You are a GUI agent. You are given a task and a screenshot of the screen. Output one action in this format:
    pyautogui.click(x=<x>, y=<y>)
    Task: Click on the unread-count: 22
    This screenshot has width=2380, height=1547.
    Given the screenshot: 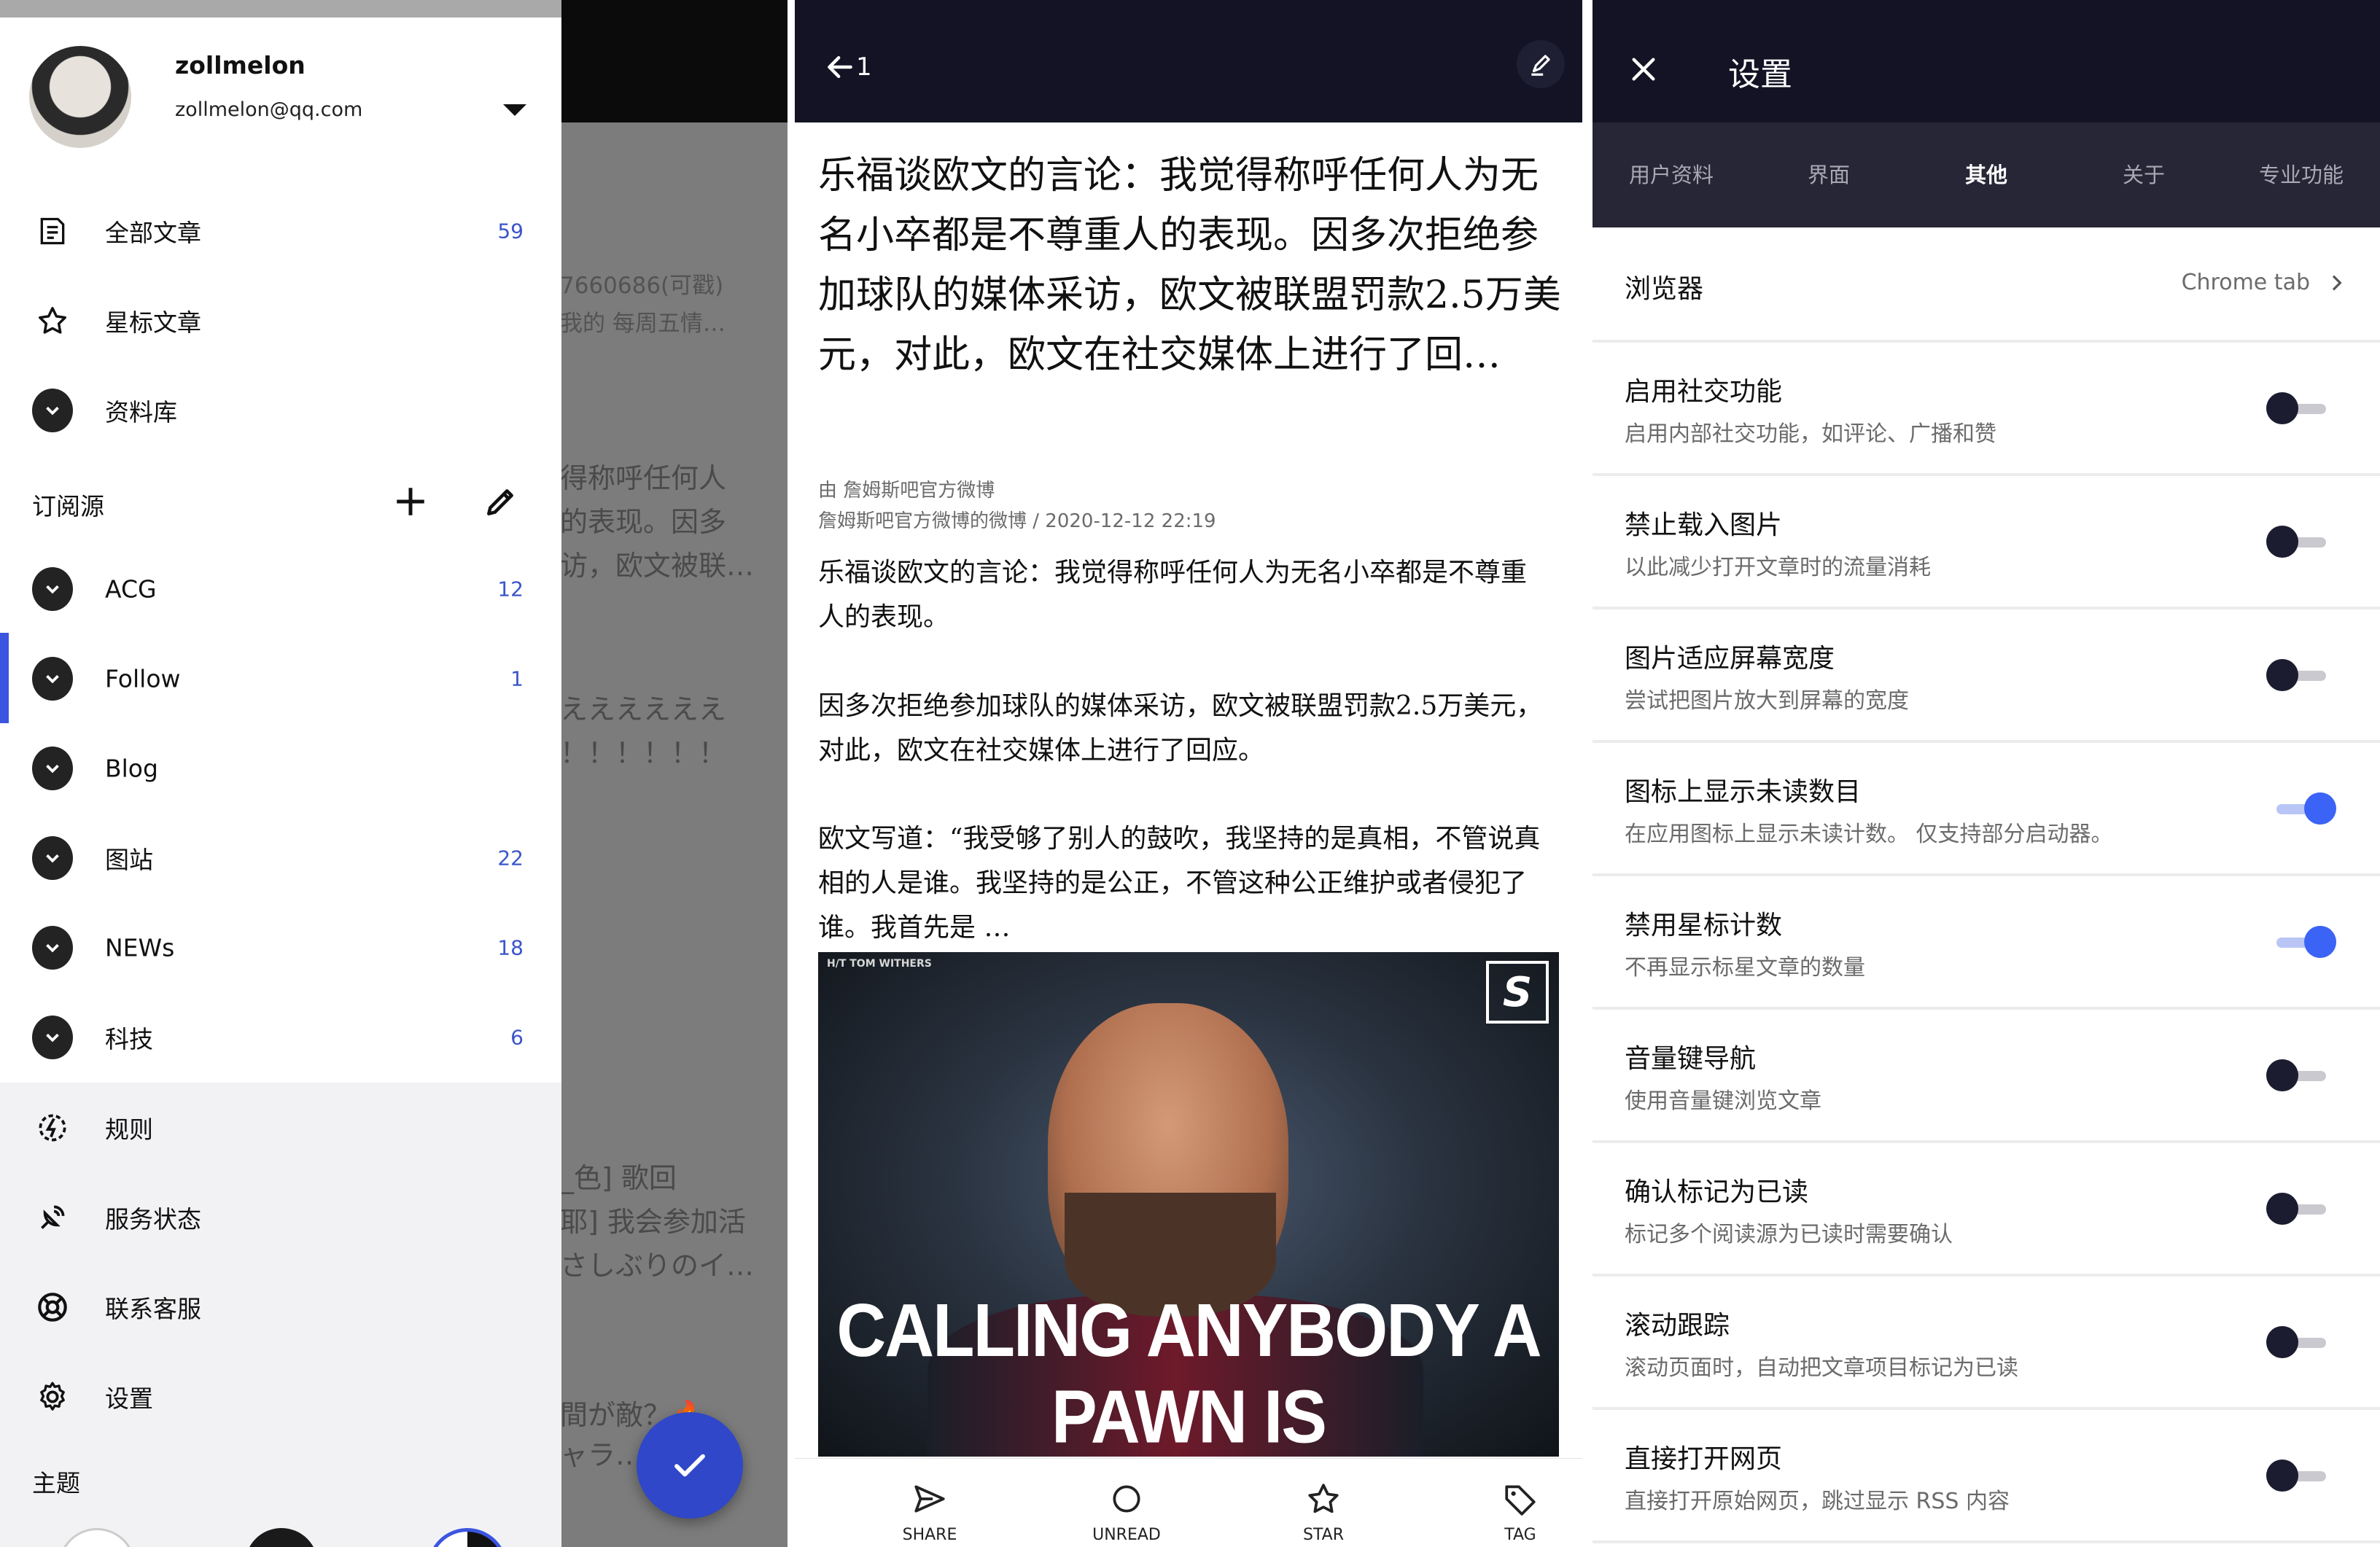 What is the action you would take?
    pyautogui.click(x=510, y=858)
    